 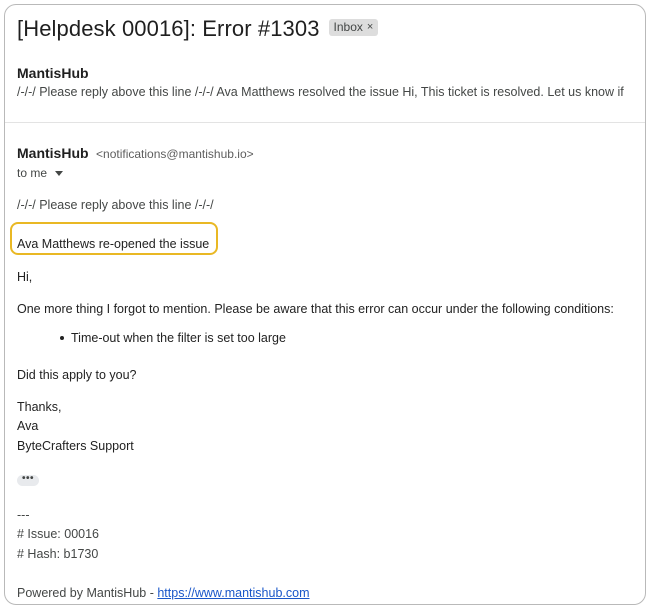 What do you see at coordinates (87, 593) in the screenshot?
I see `powered-by-text: Powered by MantisHub -` at bounding box center [87, 593].